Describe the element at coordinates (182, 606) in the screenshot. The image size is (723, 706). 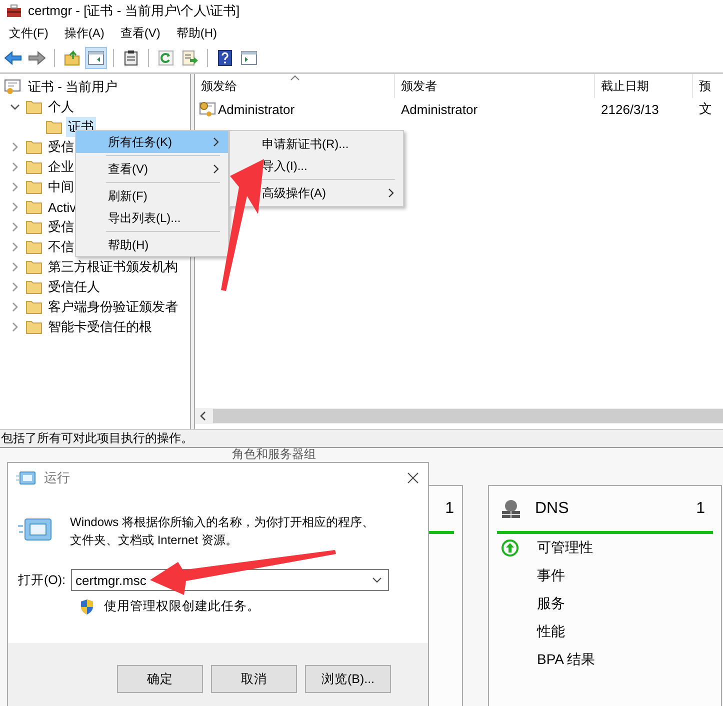
I see `admin-note: 使用管理权限创建此任务。` at that location.